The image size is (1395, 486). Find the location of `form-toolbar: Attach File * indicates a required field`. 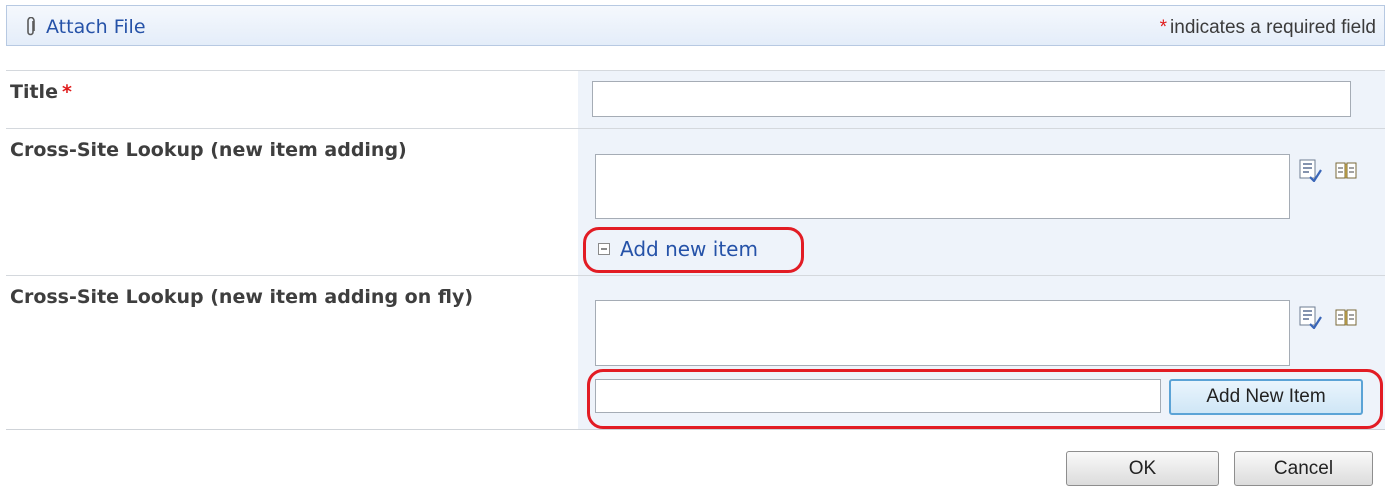

form-toolbar: Attach File * indicates a required field is located at coordinates (695, 25).